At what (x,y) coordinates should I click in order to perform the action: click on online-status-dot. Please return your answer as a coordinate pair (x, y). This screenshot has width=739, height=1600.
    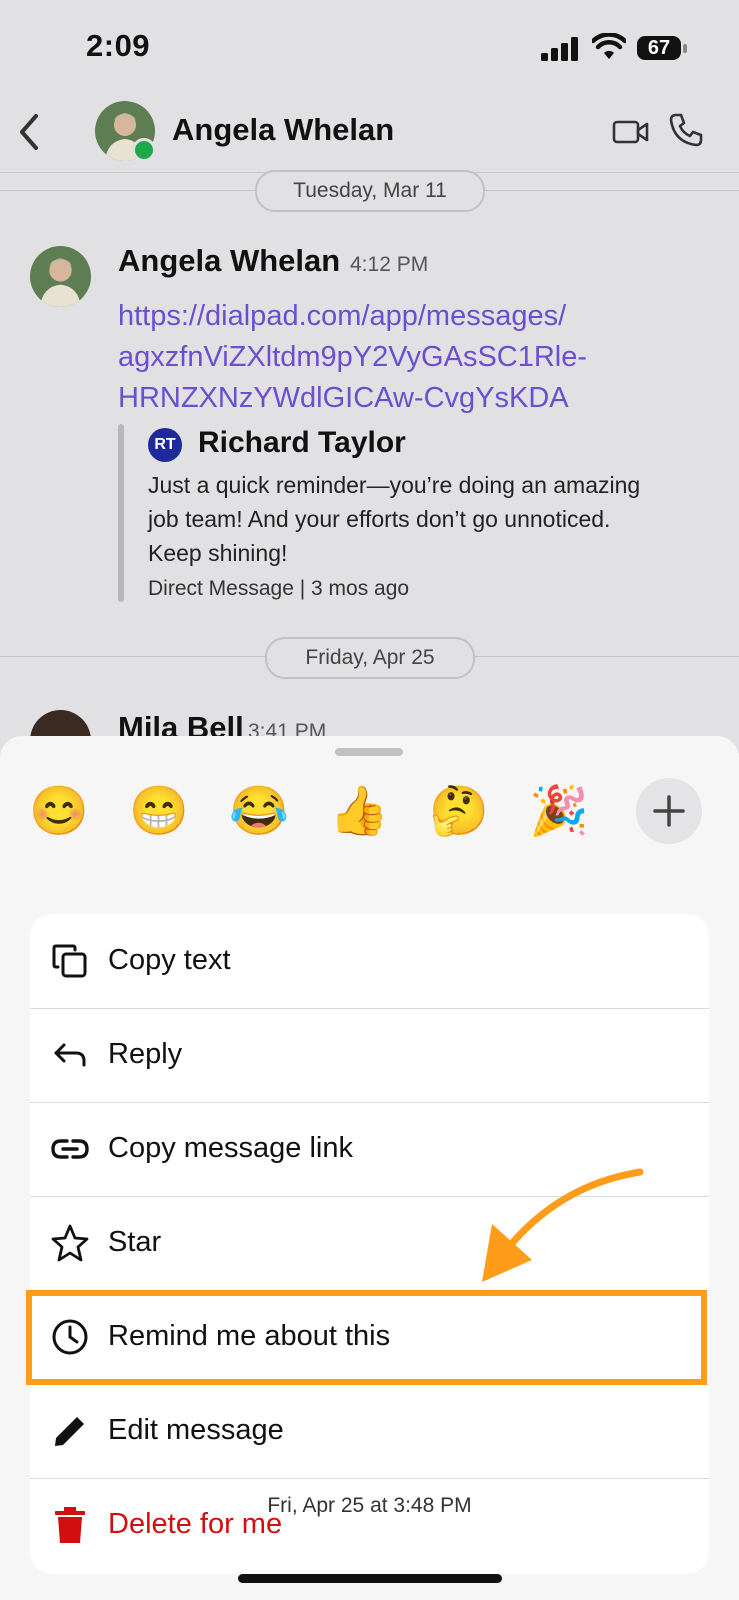
    Looking at the image, I should click on (144, 150).